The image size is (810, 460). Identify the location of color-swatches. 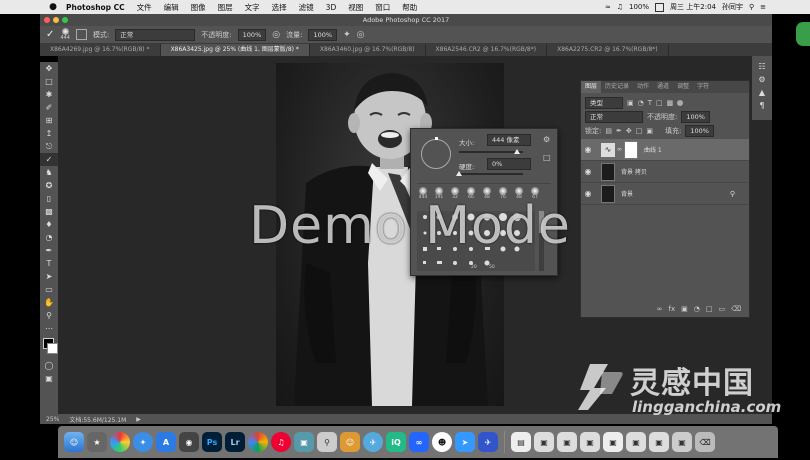
(49, 347).